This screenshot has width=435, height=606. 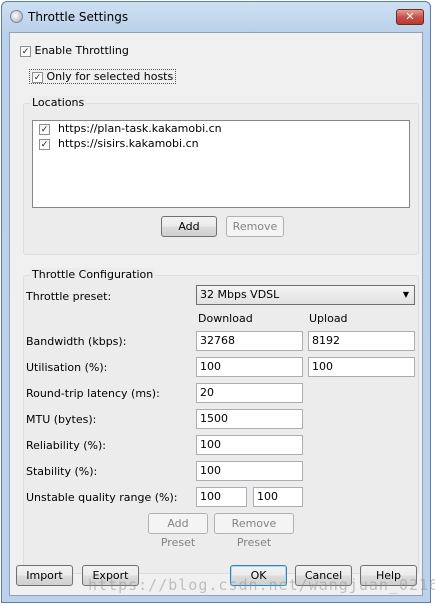 I want to click on close-icon: ✕, so click(x=410, y=16).